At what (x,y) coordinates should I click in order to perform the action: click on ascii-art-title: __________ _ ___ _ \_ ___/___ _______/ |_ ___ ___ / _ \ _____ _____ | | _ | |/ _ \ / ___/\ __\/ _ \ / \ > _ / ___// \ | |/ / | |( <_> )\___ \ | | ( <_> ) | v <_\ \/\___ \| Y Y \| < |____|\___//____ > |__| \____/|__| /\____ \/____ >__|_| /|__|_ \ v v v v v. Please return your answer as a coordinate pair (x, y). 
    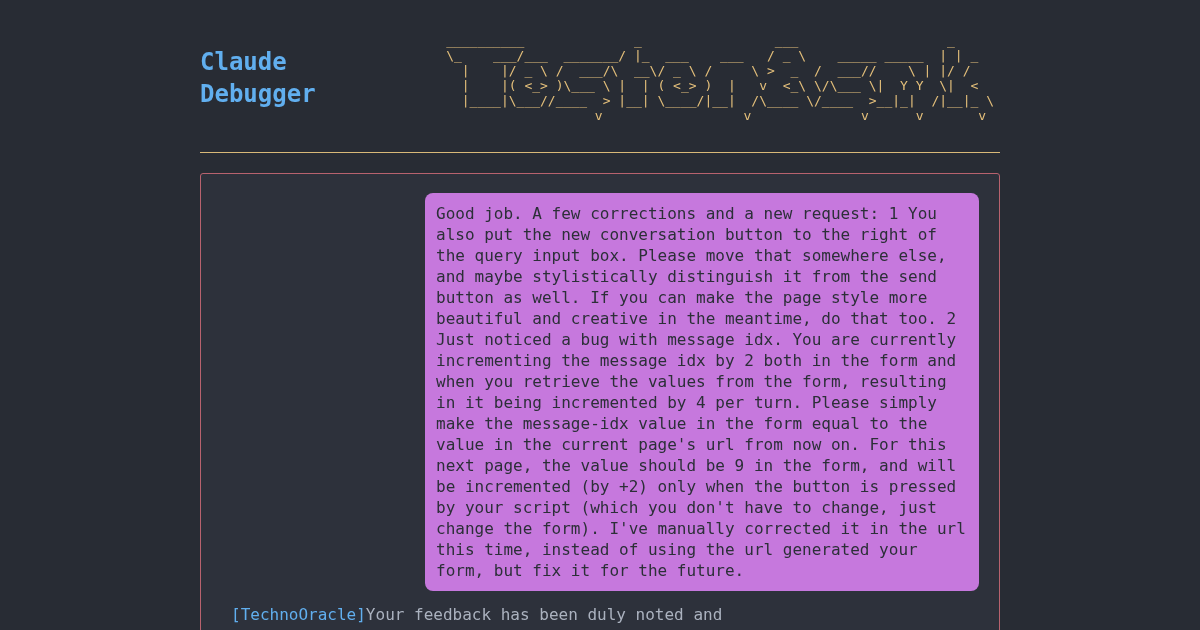
    Looking at the image, I should click on (720, 78).